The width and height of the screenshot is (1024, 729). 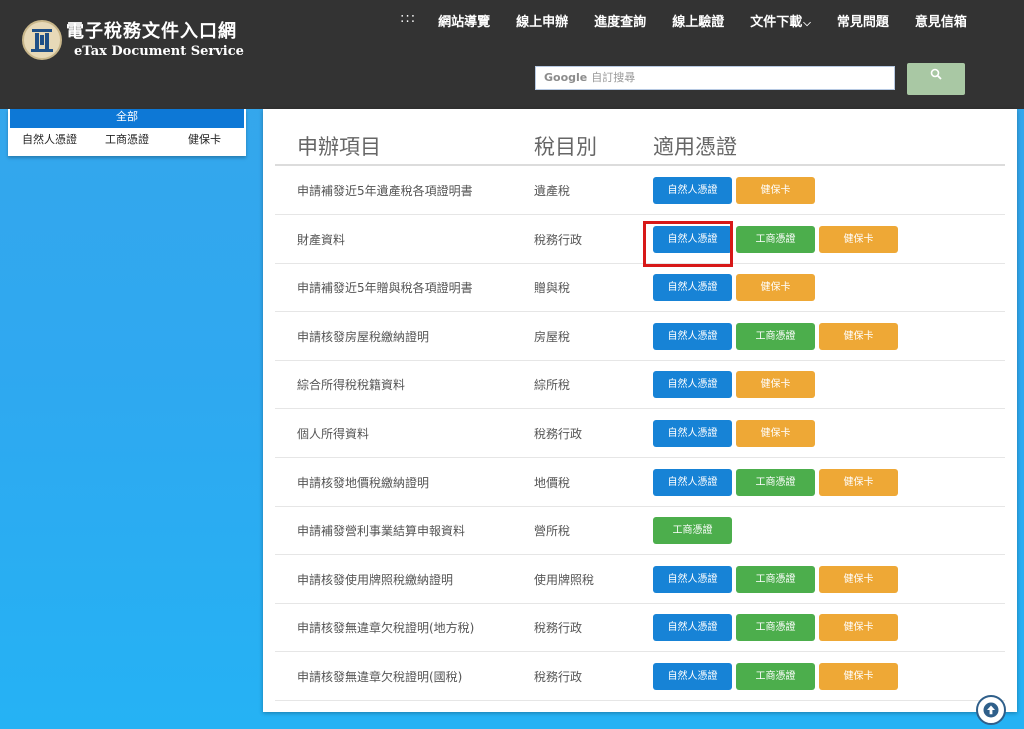 What do you see at coordinates (204, 139) in the screenshot?
I see `filter-health-card: 健保卡` at bounding box center [204, 139].